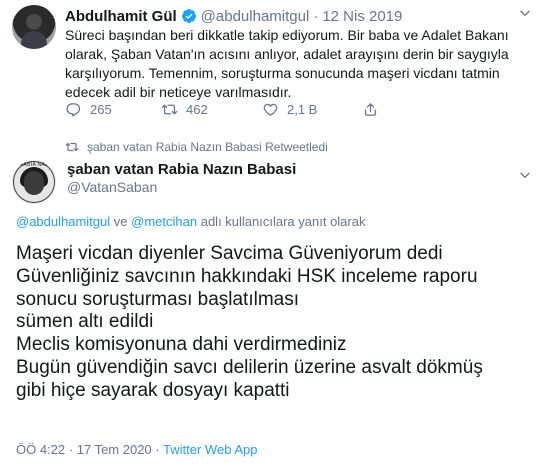 The height and width of the screenshot is (465, 546). I want to click on tweet-text-line: Meclis komisyonuna dahi verdirmediniz, so click(181, 345).